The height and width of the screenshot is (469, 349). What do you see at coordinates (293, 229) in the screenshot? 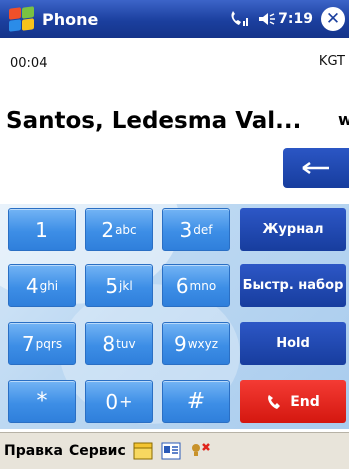
I see `journal-button: Журнал` at bounding box center [293, 229].